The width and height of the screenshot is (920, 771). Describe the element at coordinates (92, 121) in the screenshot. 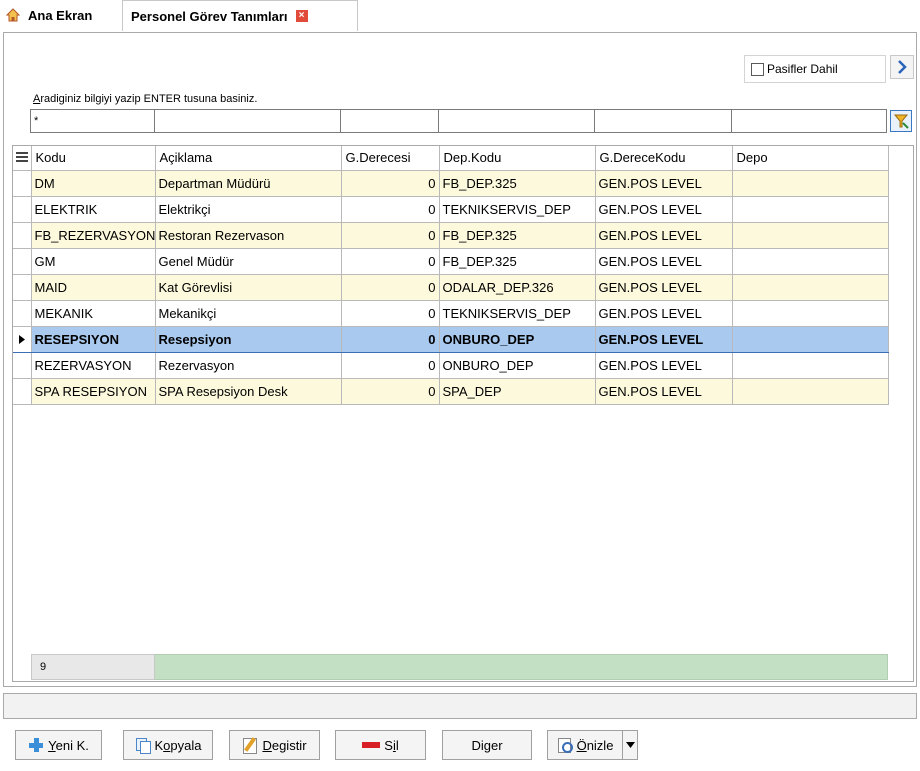

I see `filter-kodu` at that location.